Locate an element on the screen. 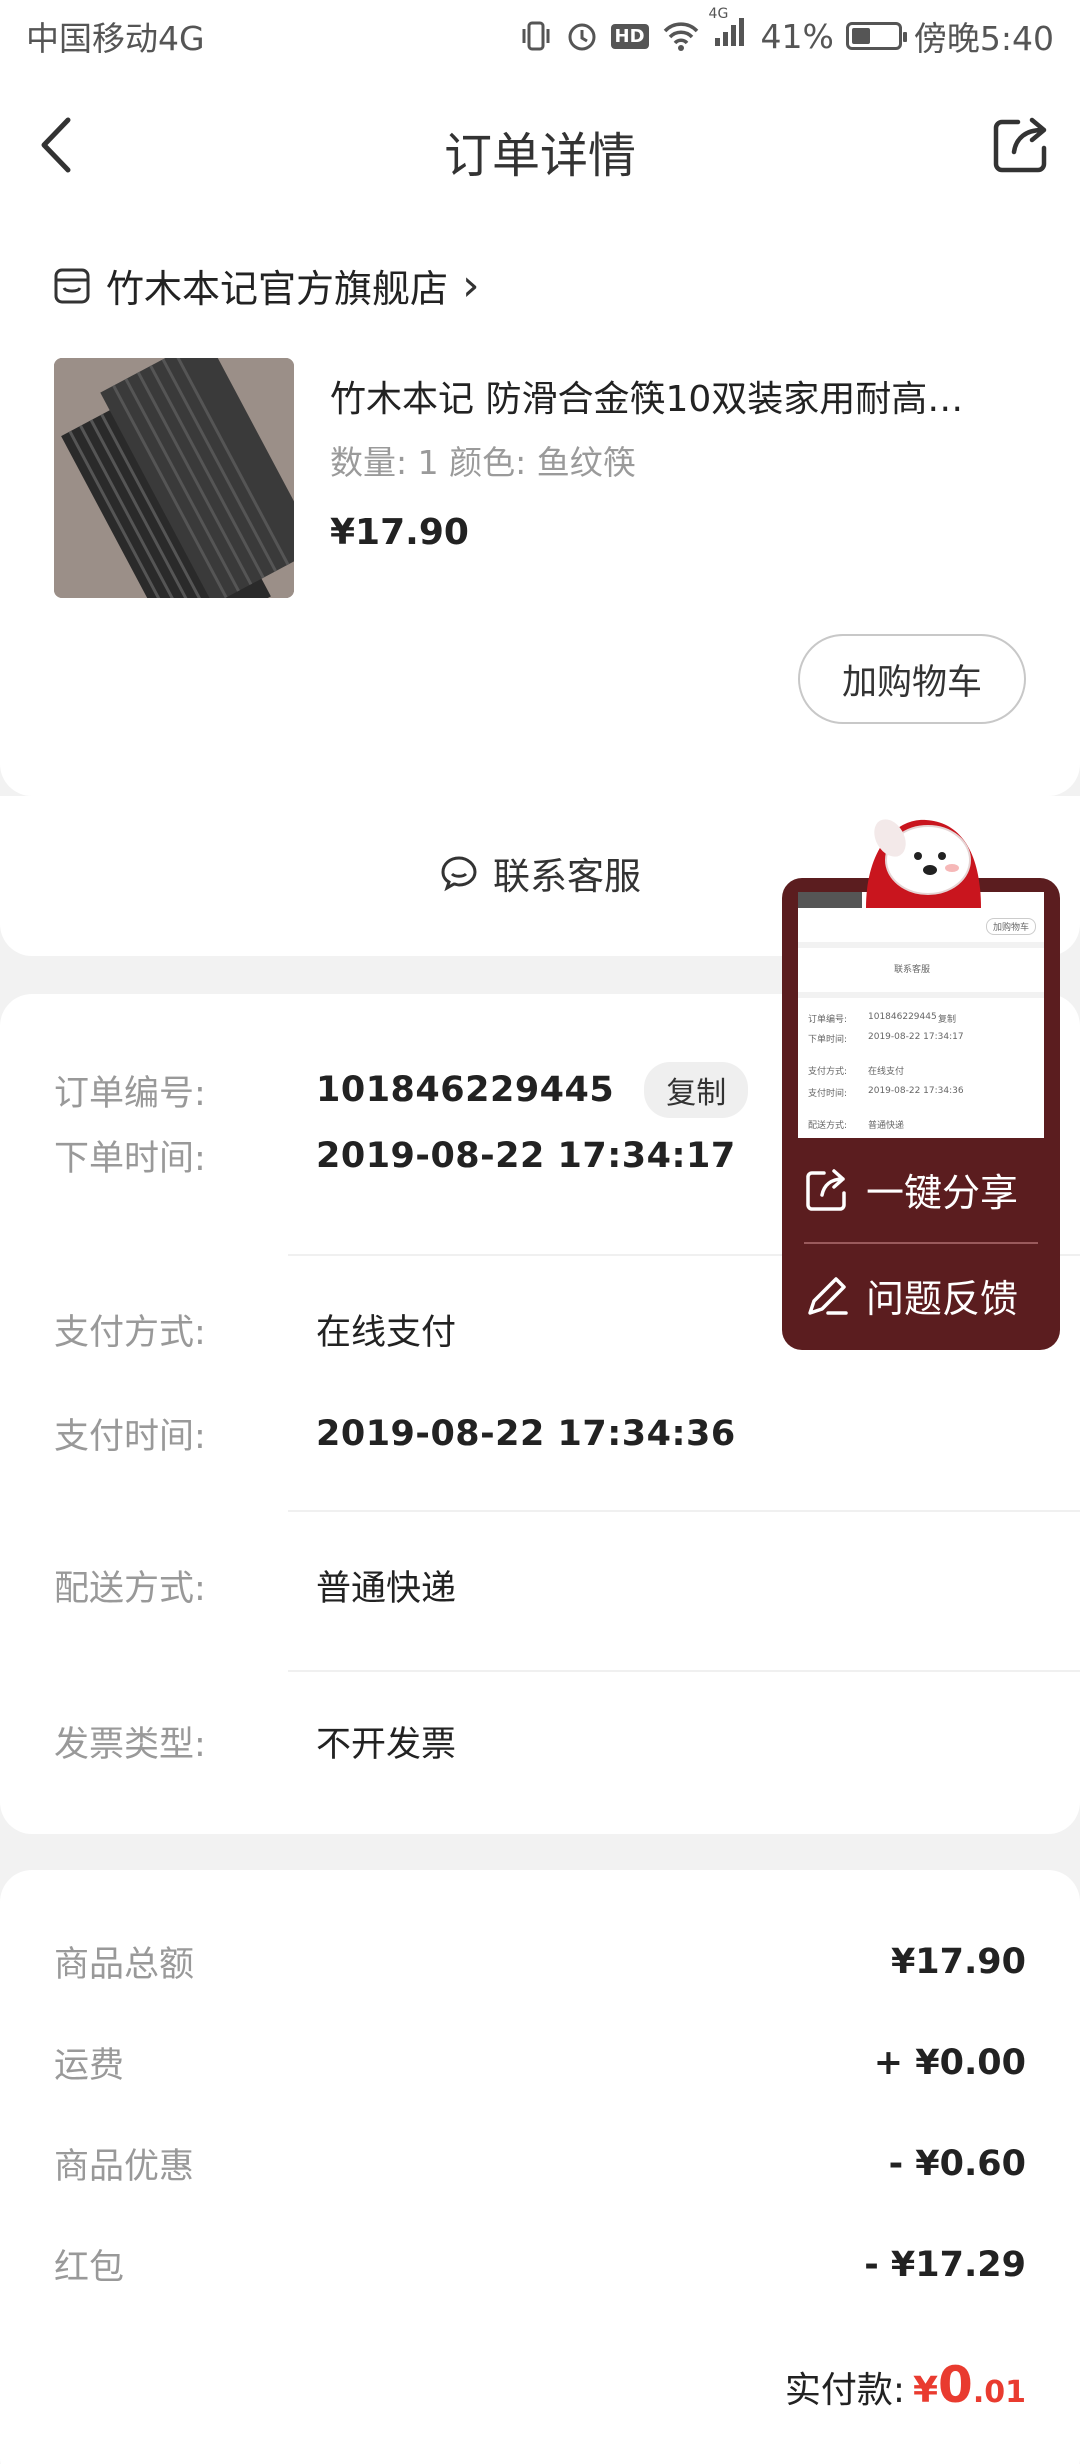 This screenshot has width=1080, height=2464. delivery-method: 普通快递 is located at coordinates (386, 1589).